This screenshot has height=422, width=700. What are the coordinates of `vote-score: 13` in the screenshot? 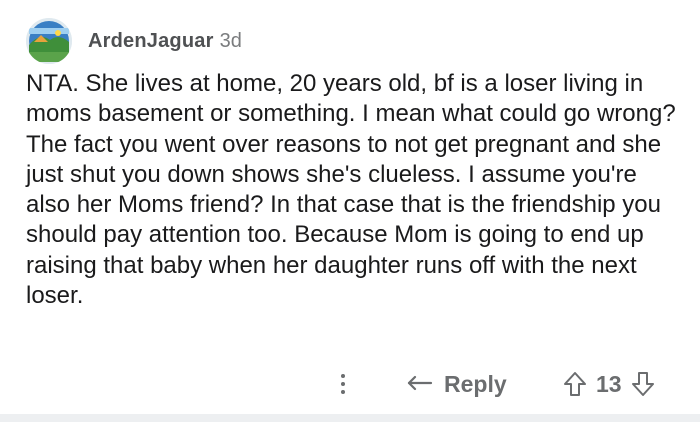 It's located at (609, 383).